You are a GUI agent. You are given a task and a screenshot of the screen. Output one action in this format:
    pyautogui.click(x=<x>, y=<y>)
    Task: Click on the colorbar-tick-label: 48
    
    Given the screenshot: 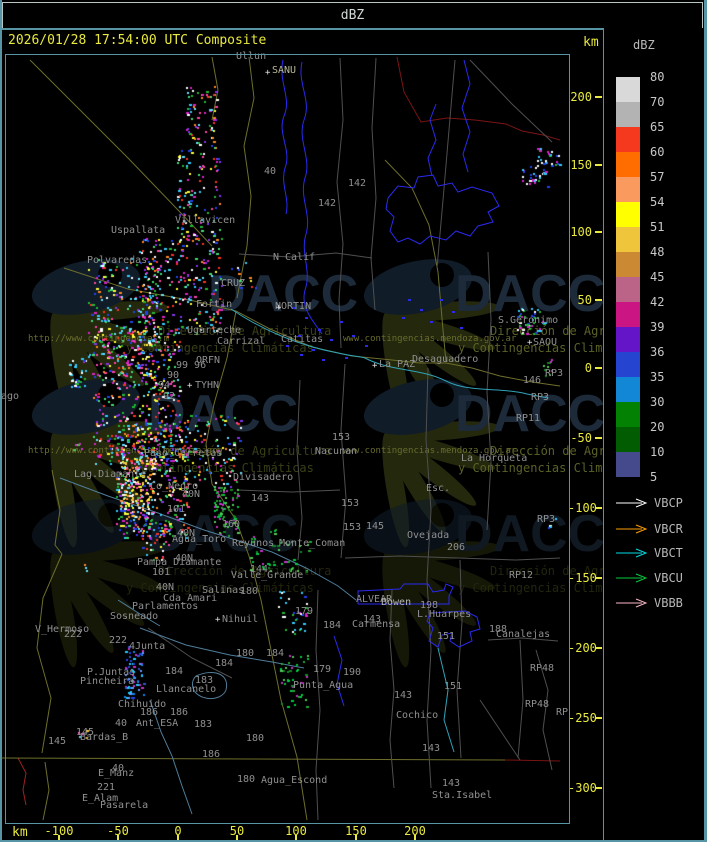 What is the action you would take?
    pyautogui.click(x=657, y=252)
    